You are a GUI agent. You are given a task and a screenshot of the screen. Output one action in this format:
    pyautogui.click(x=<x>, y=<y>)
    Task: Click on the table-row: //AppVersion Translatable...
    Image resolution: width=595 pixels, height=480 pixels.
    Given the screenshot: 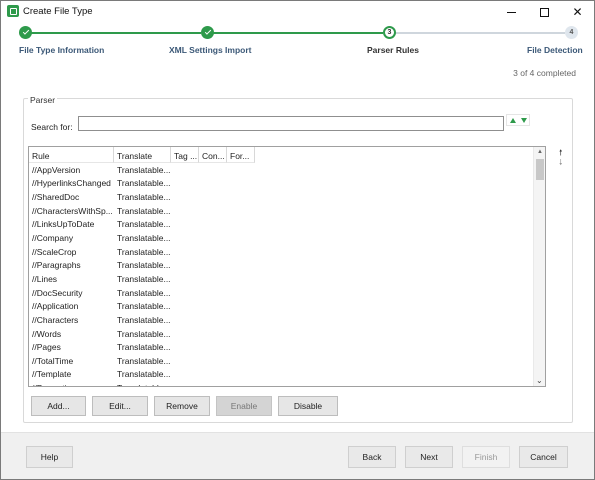 What is the action you would take?
    pyautogui.click(x=282, y=170)
    